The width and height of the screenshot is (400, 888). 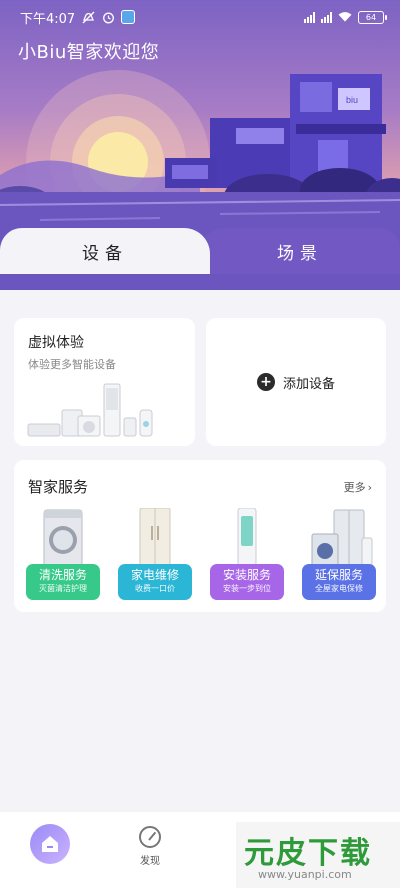 What do you see at coordinates (308, 853) in the screenshot?
I see `watermark-logo: 元皮下载` at bounding box center [308, 853].